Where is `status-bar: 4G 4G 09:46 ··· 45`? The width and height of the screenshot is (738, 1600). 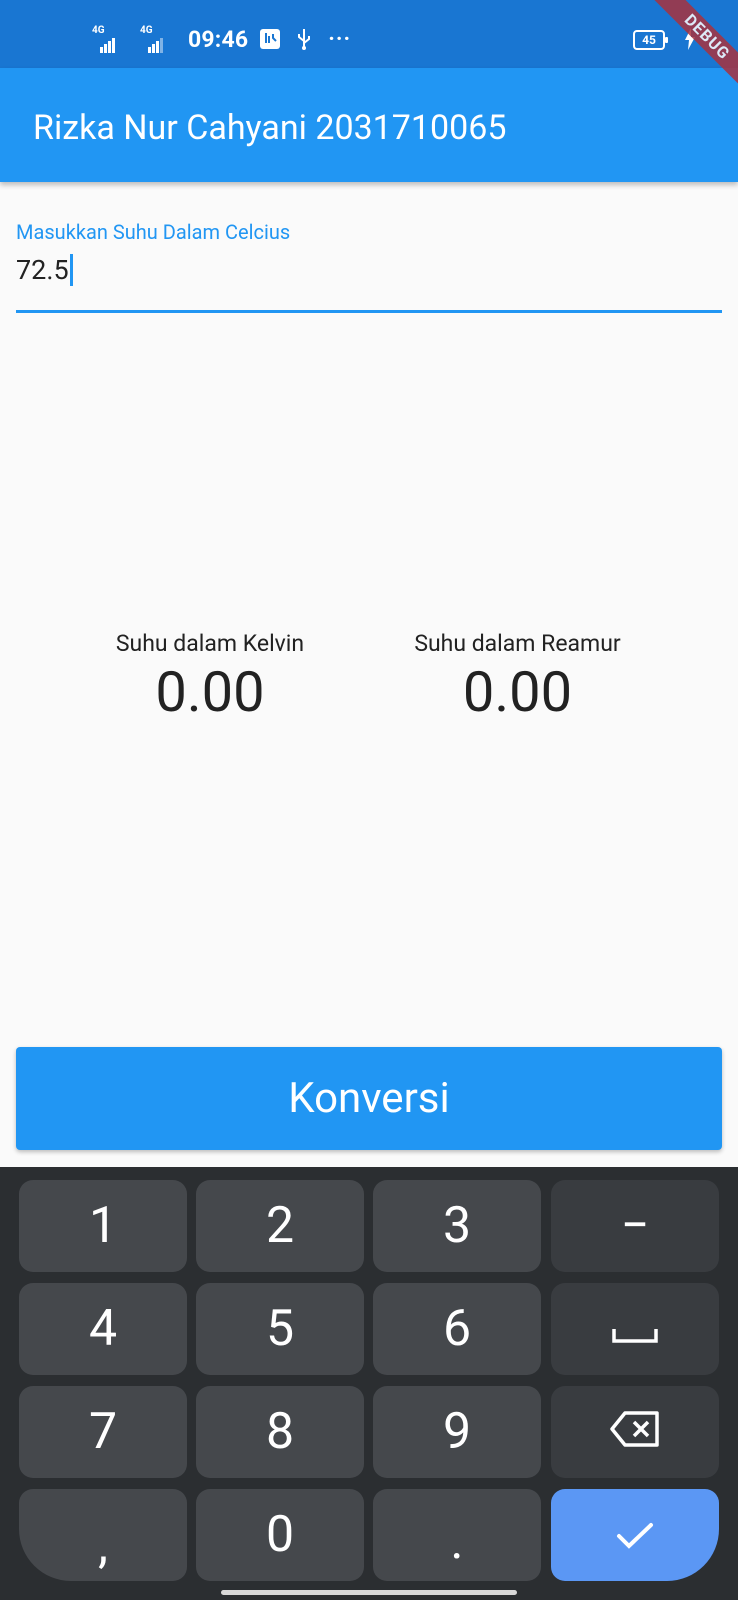
status-bar: 4G 4G 09:46 ··· 45 is located at coordinates (369, 34).